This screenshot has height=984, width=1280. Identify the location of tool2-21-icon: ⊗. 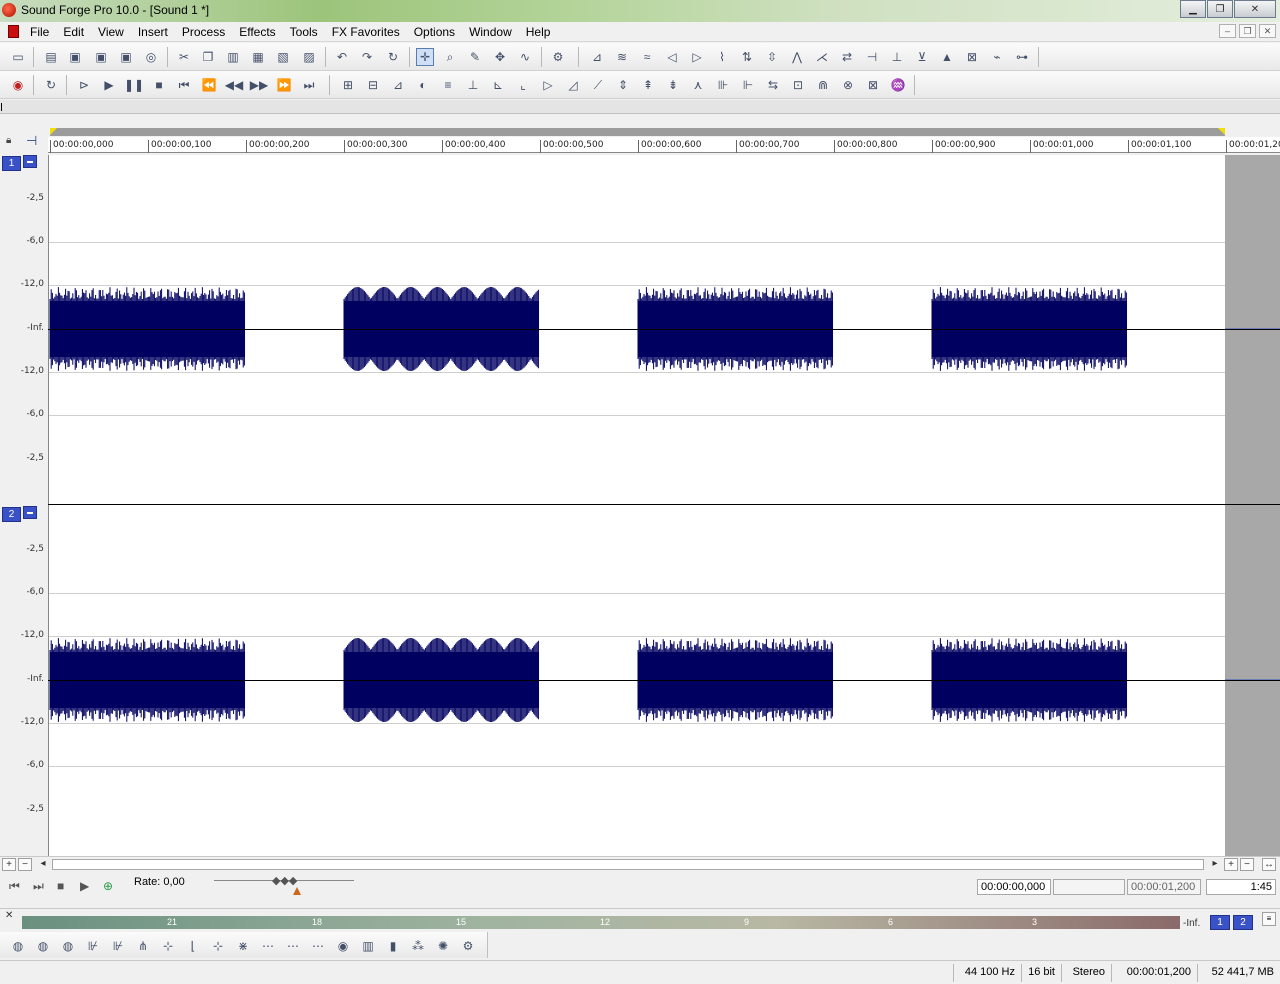
(848, 85).